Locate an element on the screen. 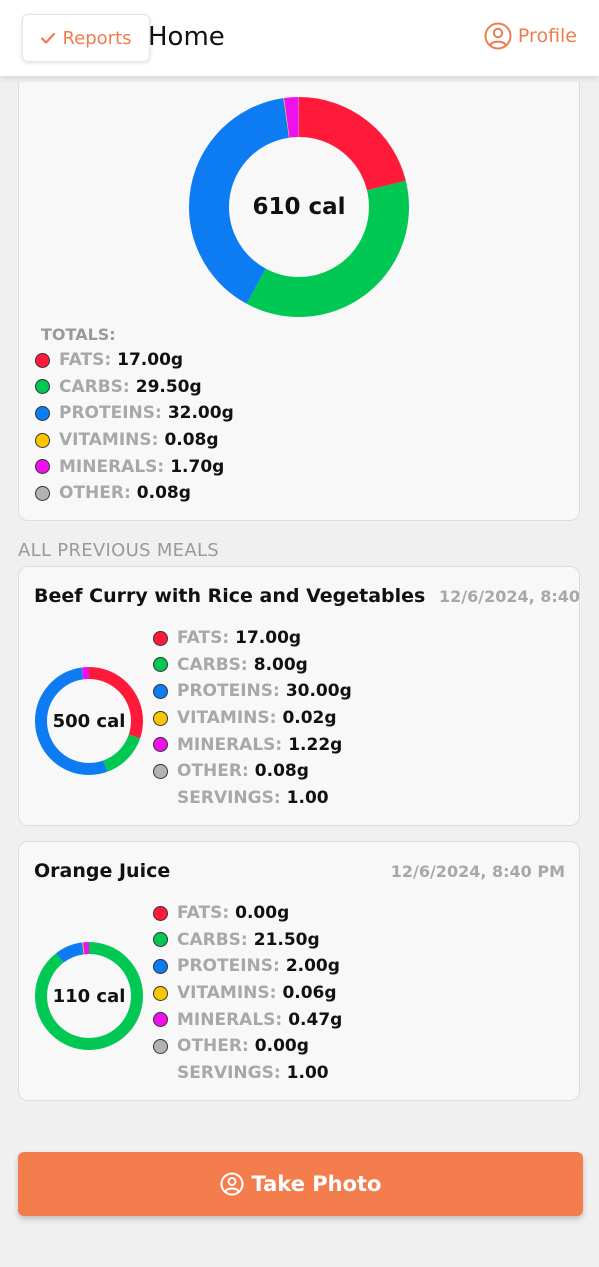 Image resolution: width=599 pixels, height=1267 pixels. take-photo-label: Take Photo is located at coordinates (316, 1184).